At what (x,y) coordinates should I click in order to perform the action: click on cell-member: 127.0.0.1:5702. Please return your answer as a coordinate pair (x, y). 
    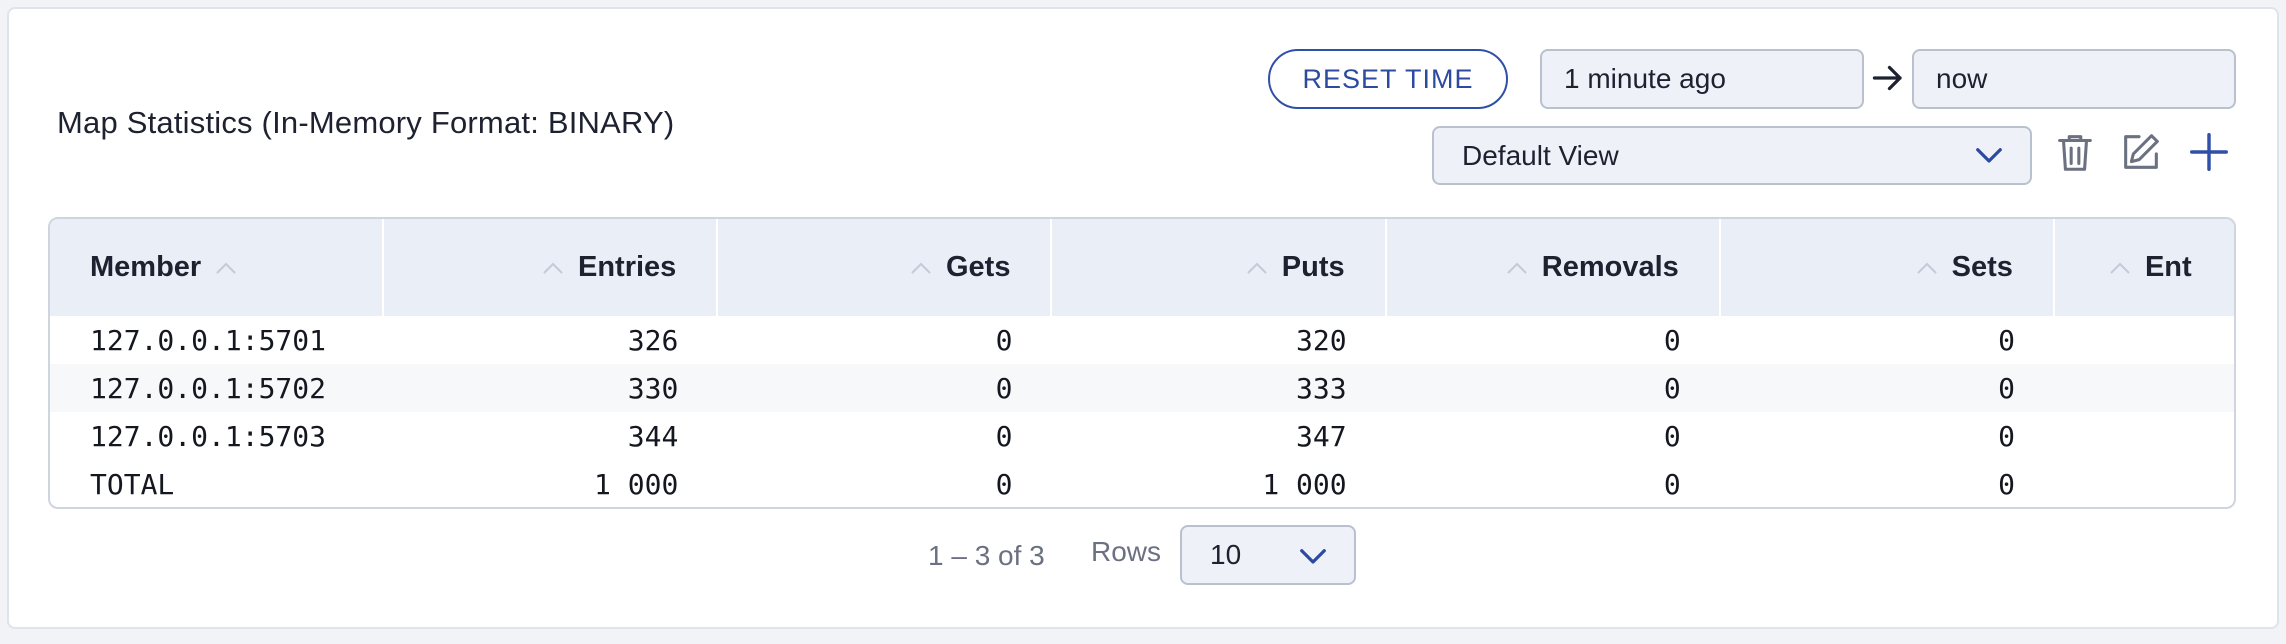
    Looking at the image, I should click on (208, 388).